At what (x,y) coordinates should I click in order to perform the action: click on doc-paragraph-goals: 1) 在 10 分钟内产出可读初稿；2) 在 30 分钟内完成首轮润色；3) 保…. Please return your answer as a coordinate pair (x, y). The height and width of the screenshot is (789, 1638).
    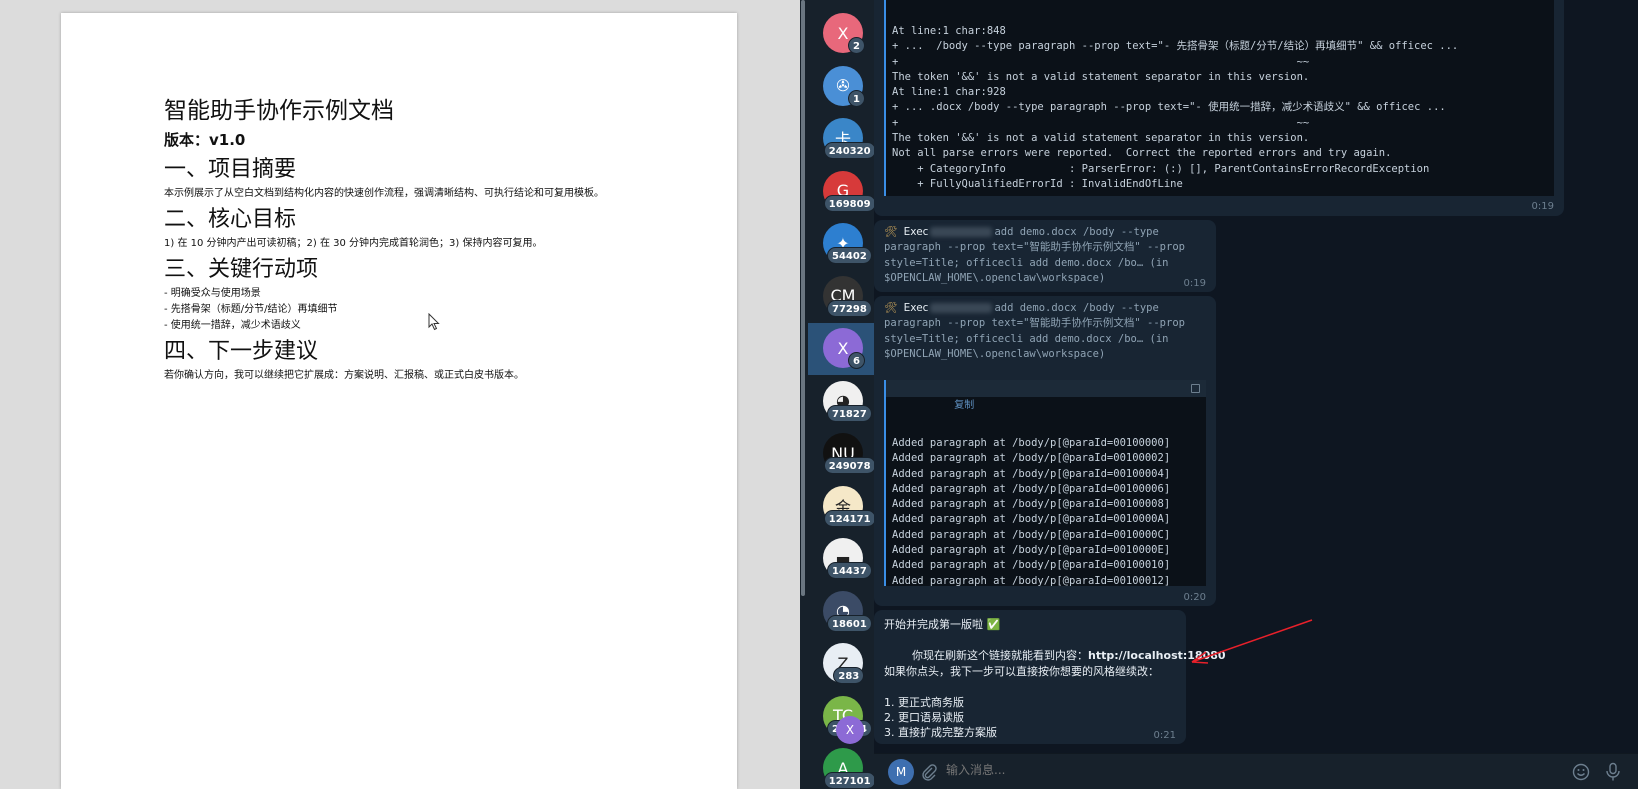
    Looking at the image, I should click on (353, 243).